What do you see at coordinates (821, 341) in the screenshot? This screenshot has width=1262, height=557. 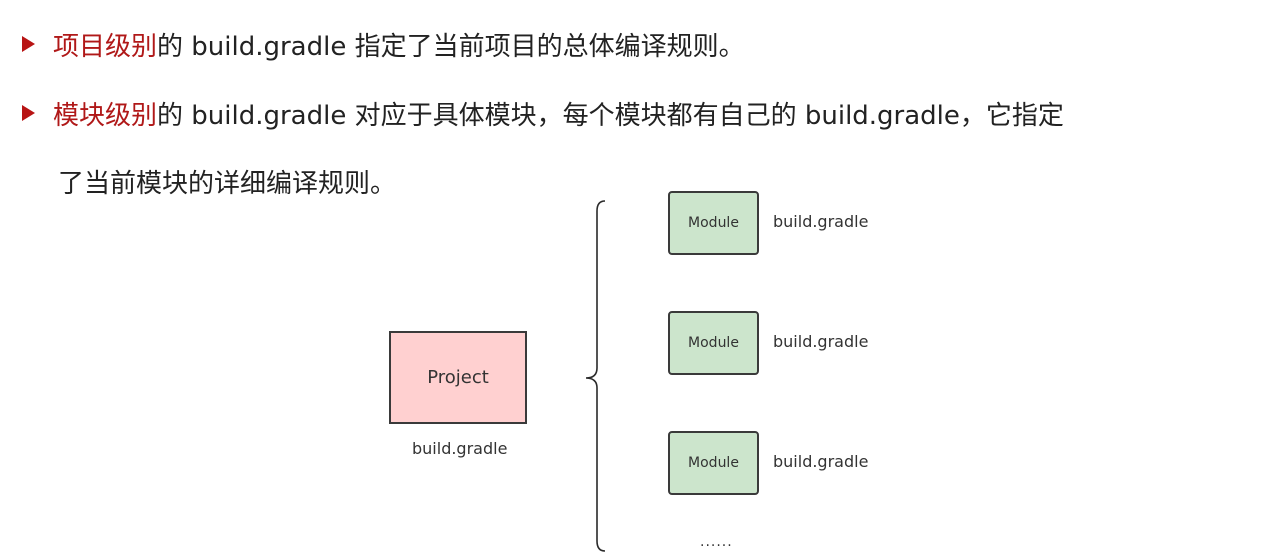 I see `module-2-build-gradle-label: build.gradle` at bounding box center [821, 341].